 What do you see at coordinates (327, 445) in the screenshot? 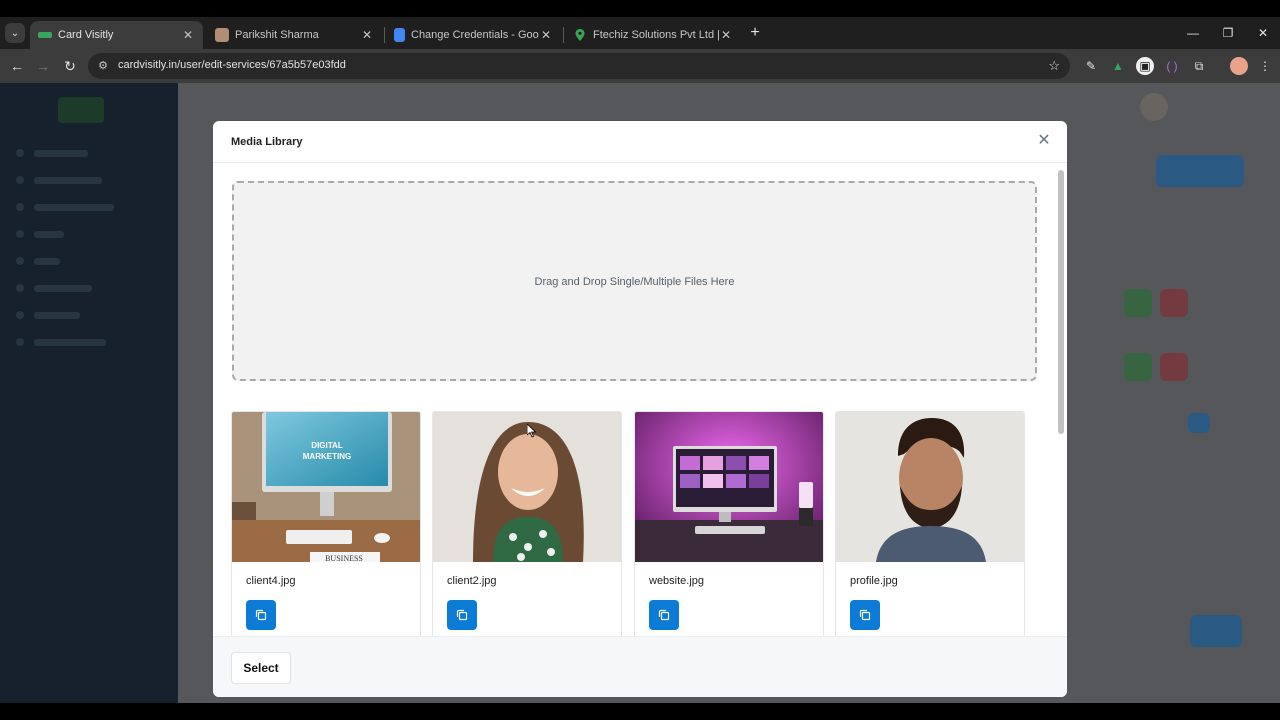
I see `thumb-text: DIGITAL` at bounding box center [327, 445].